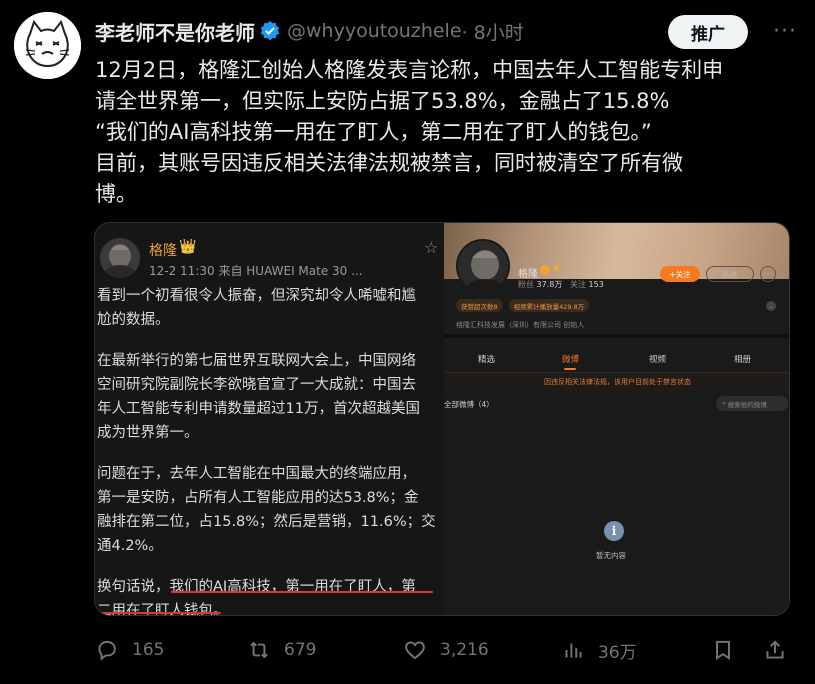 The image size is (815, 684). I want to click on empty-text: 暂无内容, so click(611, 555).